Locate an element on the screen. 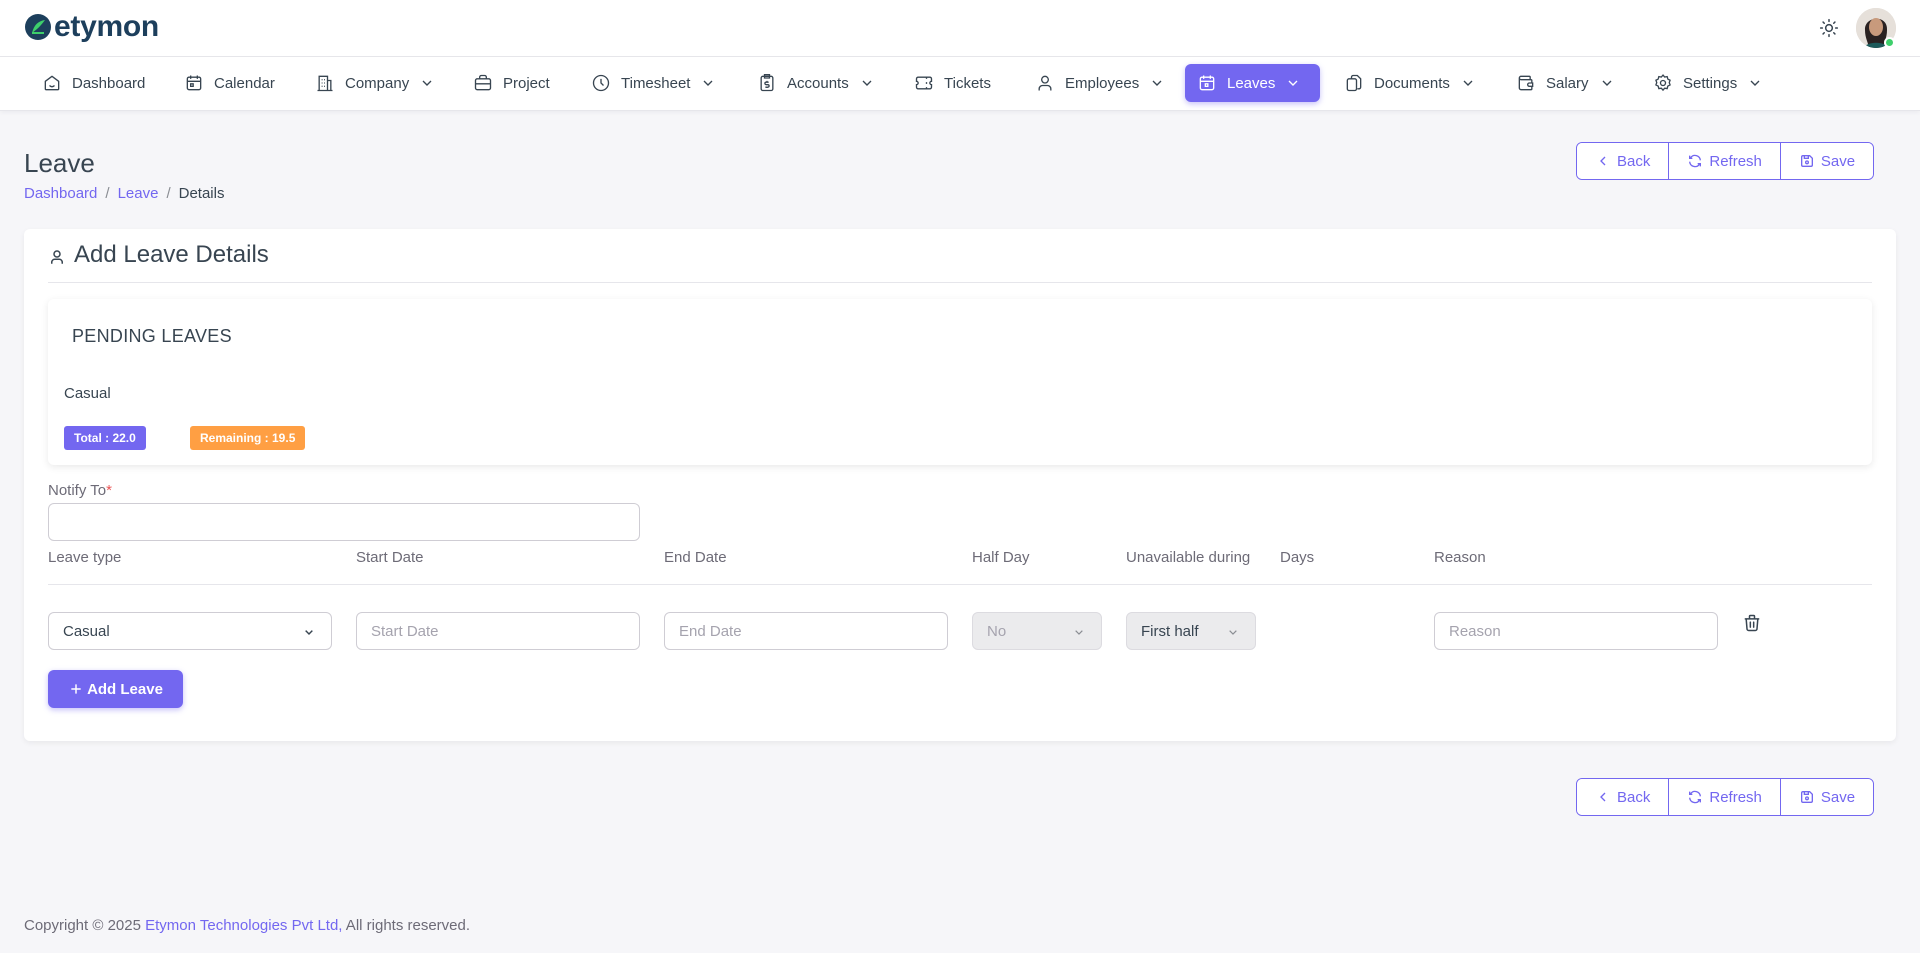 This screenshot has height=953, width=1920. clock-icon is located at coordinates (601, 83).